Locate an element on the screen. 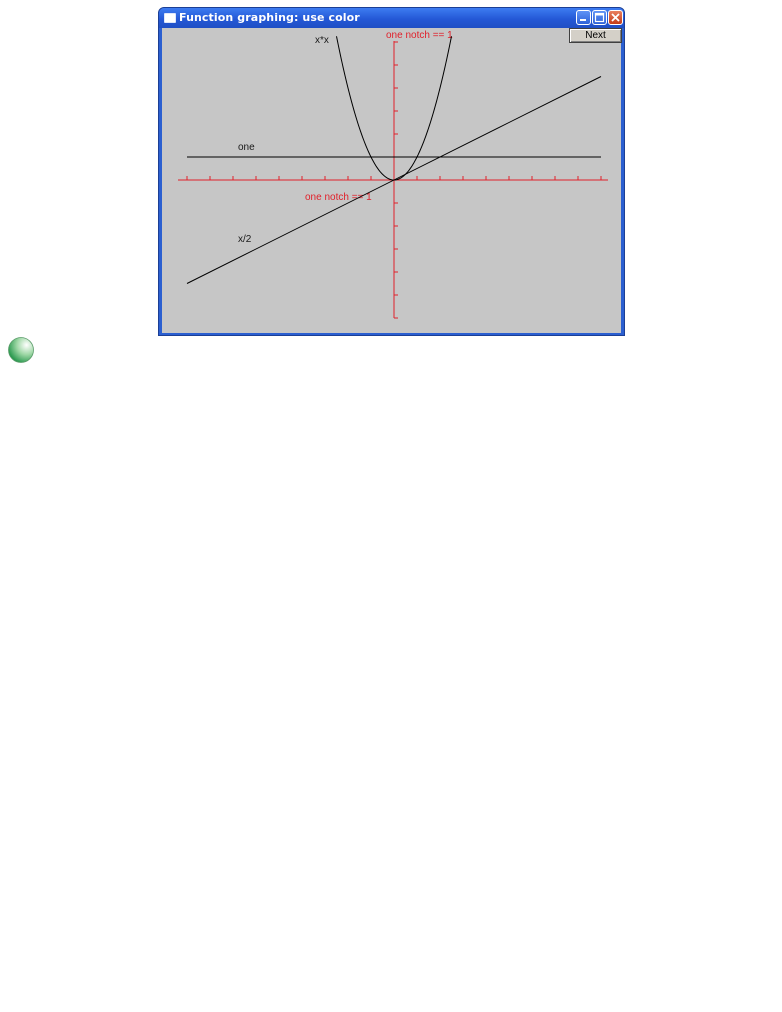 This screenshot has height=1012, width=782. green-bullet-icon is located at coordinates (21, 350).